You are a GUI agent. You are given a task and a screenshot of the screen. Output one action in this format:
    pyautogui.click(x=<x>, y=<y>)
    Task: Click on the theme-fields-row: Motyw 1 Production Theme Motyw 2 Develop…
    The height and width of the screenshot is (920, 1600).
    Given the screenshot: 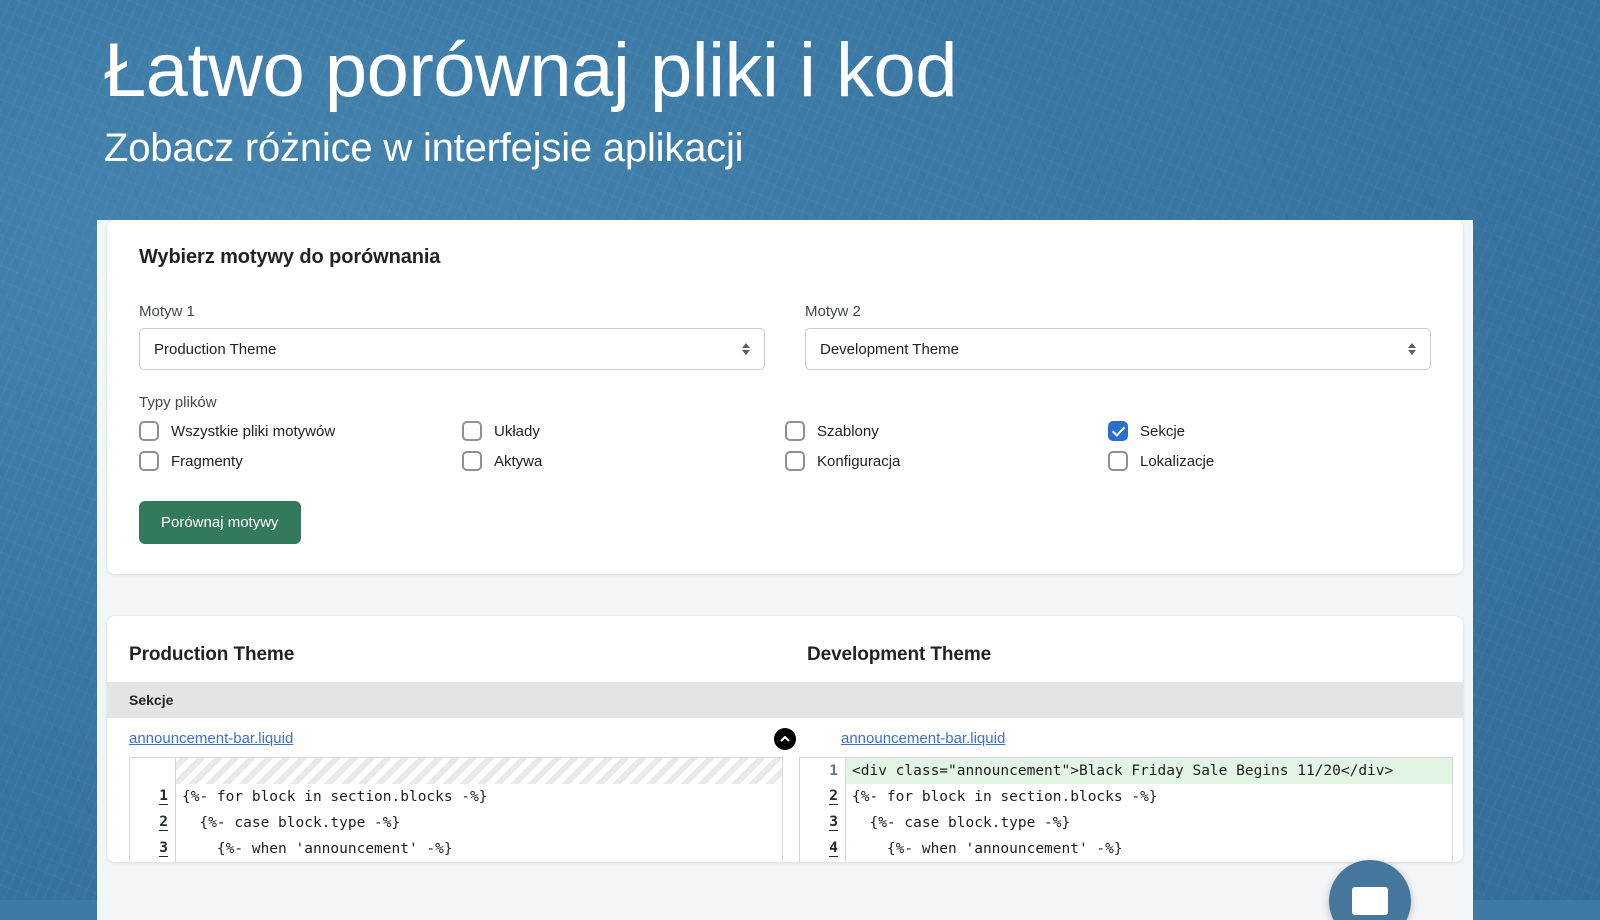 What is the action you would take?
    pyautogui.click(x=785, y=336)
    